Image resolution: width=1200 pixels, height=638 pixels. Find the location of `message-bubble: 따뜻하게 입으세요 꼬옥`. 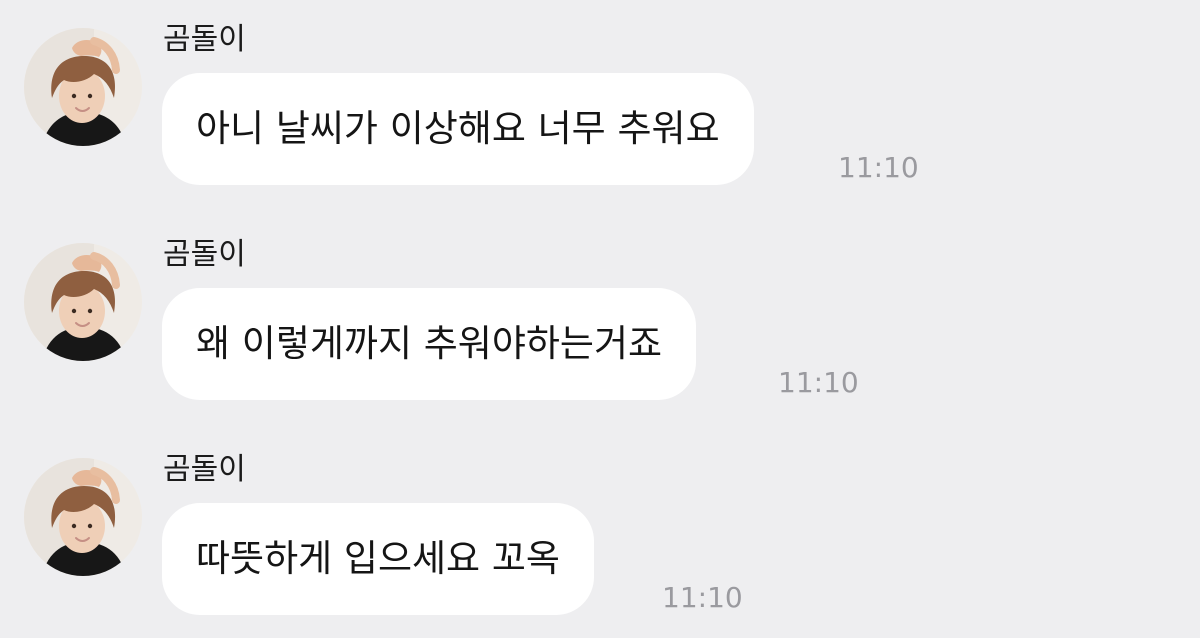

message-bubble: 따뜻하게 입으세요 꼬옥 is located at coordinates (378, 559).